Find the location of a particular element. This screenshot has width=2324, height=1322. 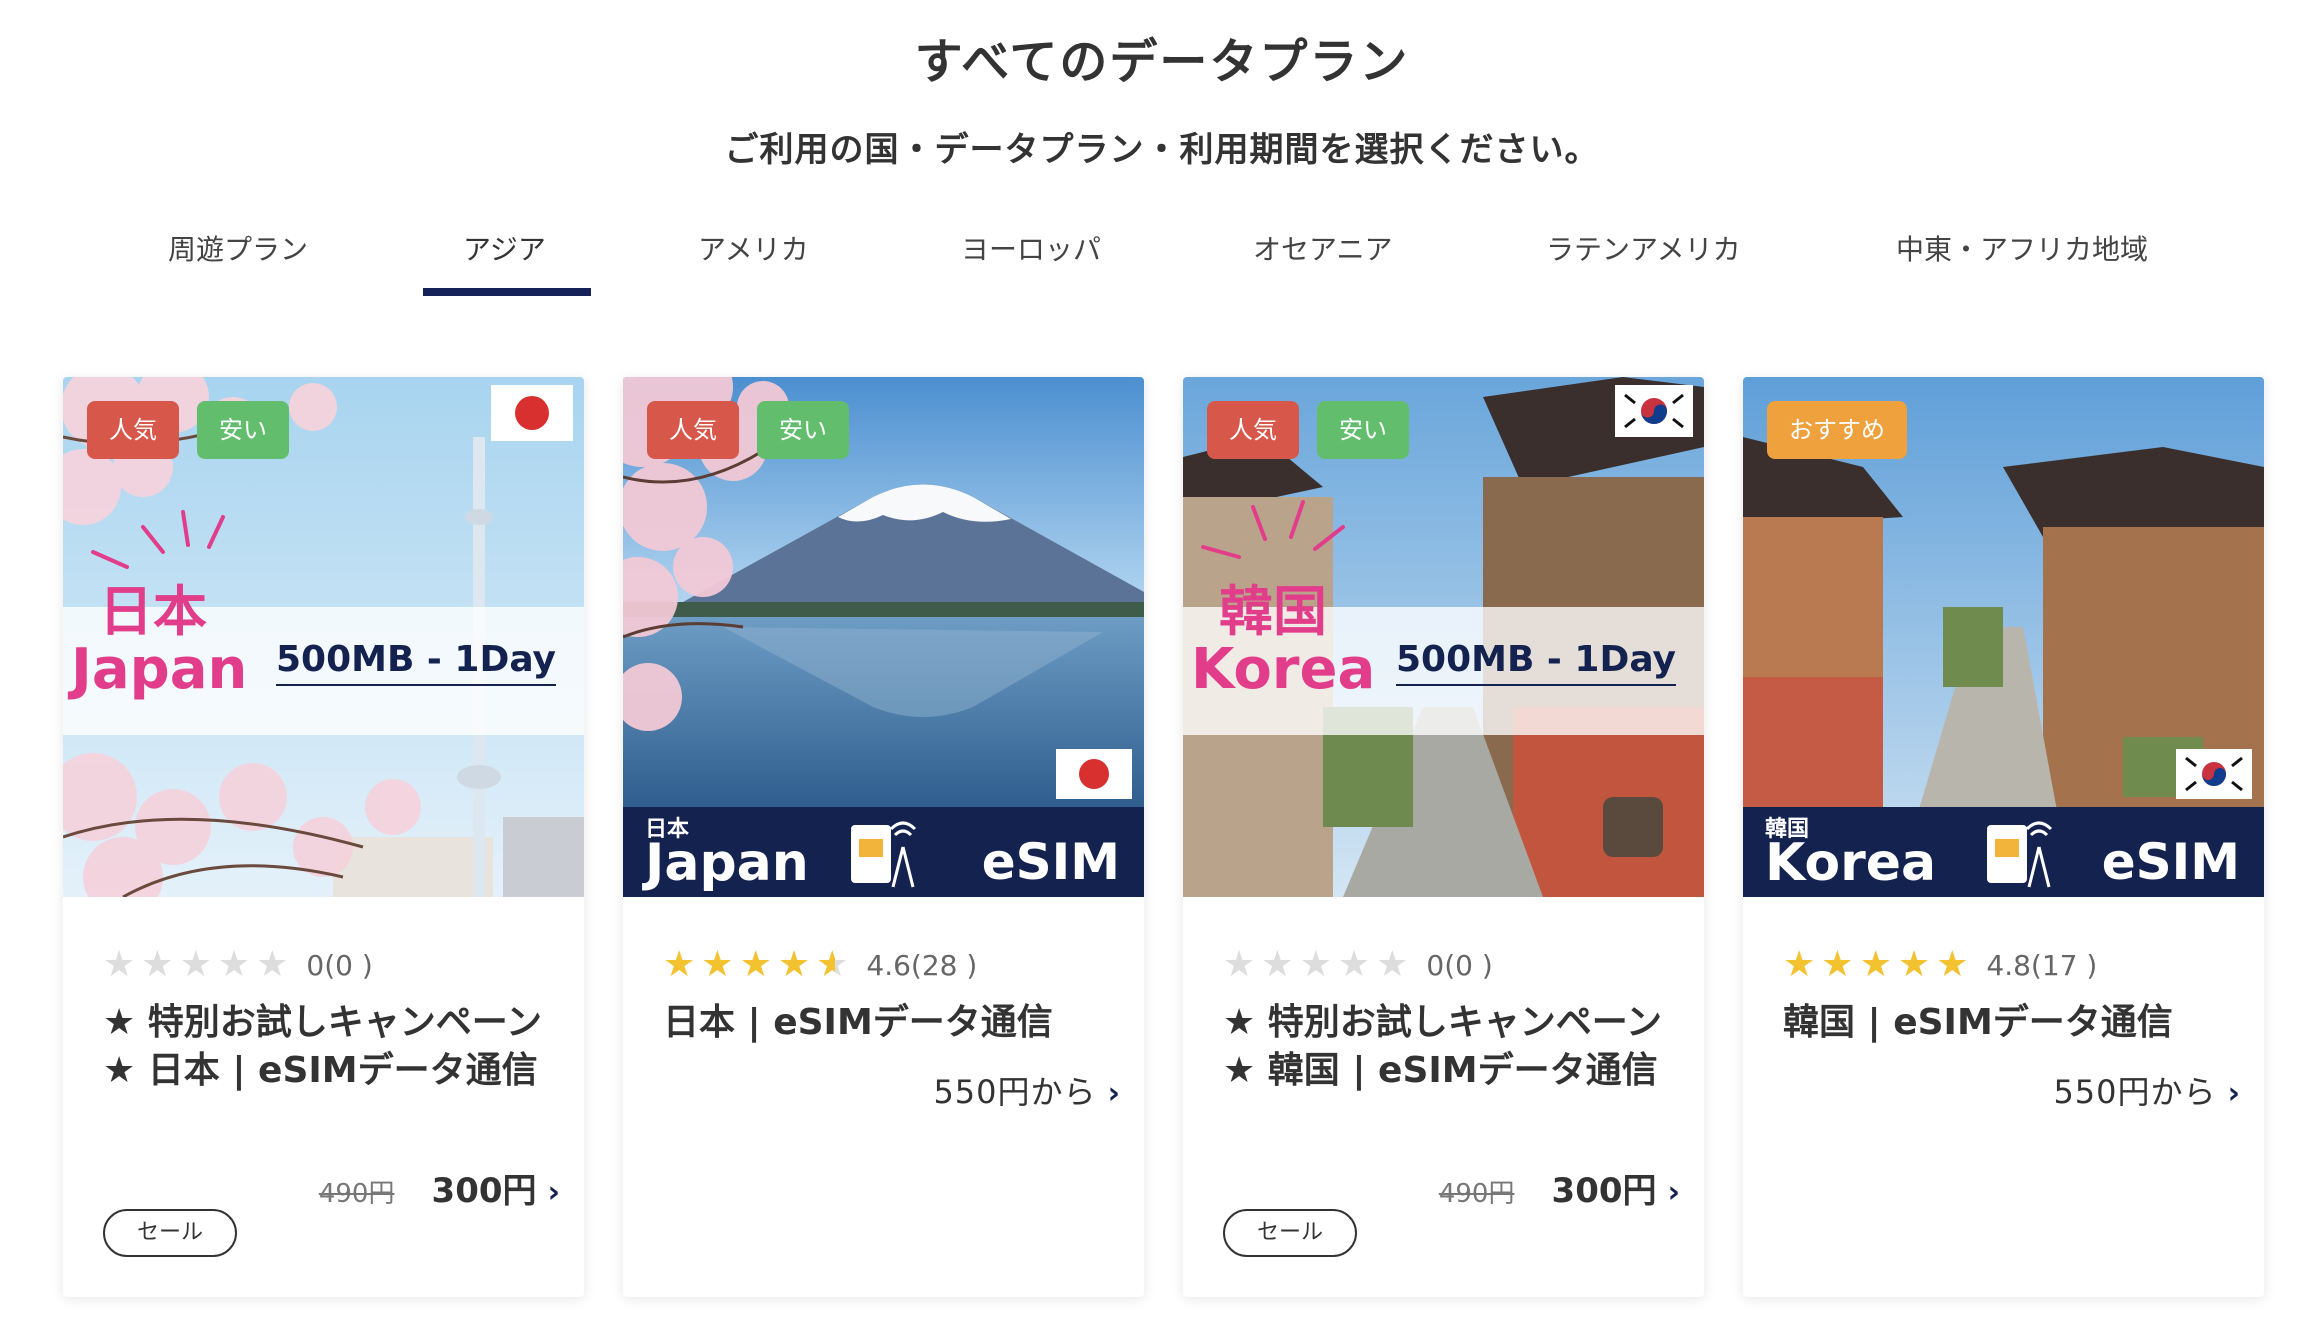

plan-image: 日本 Japan 500MB - 1Day 人気 安い is located at coordinates (323, 637).